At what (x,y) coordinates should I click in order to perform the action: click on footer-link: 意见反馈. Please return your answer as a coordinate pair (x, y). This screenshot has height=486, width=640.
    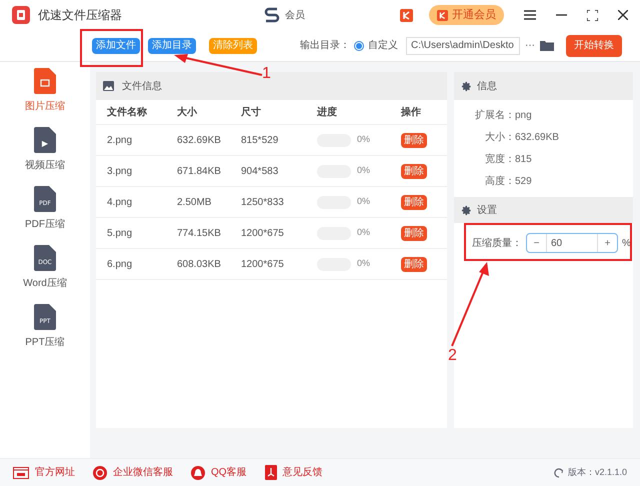
    Looking at the image, I should click on (293, 472).